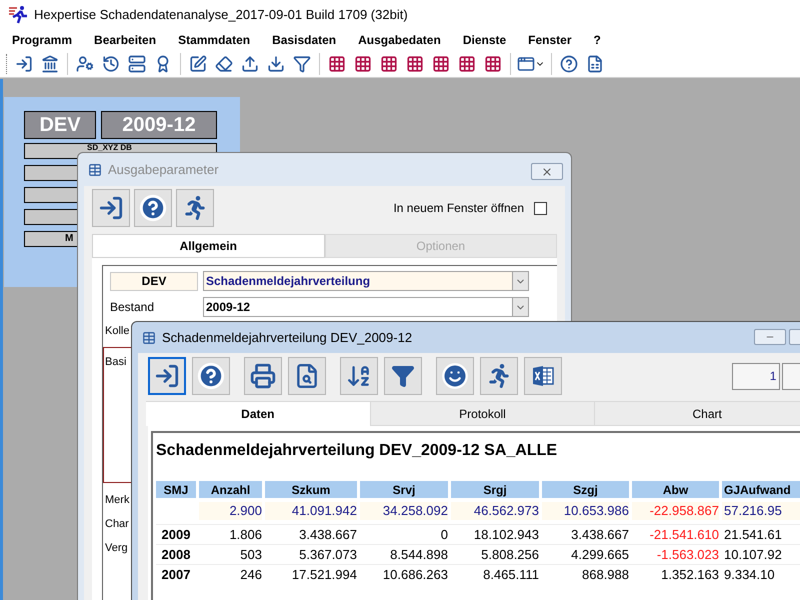 Image resolution: width=800 pixels, height=600 pixels. What do you see at coordinates (585, 511) in the screenshot?
I see `table-cell: 10.653.986` at bounding box center [585, 511].